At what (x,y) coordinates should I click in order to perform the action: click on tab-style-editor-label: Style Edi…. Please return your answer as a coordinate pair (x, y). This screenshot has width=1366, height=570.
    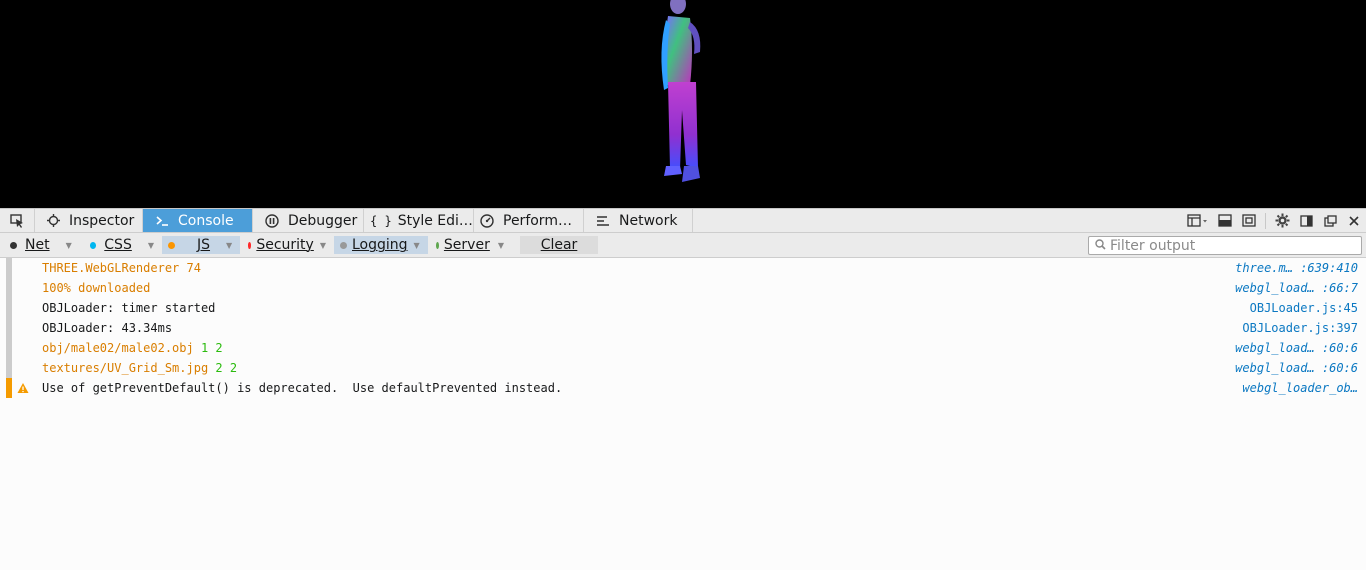
    Looking at the image, I should click on (435, 220).